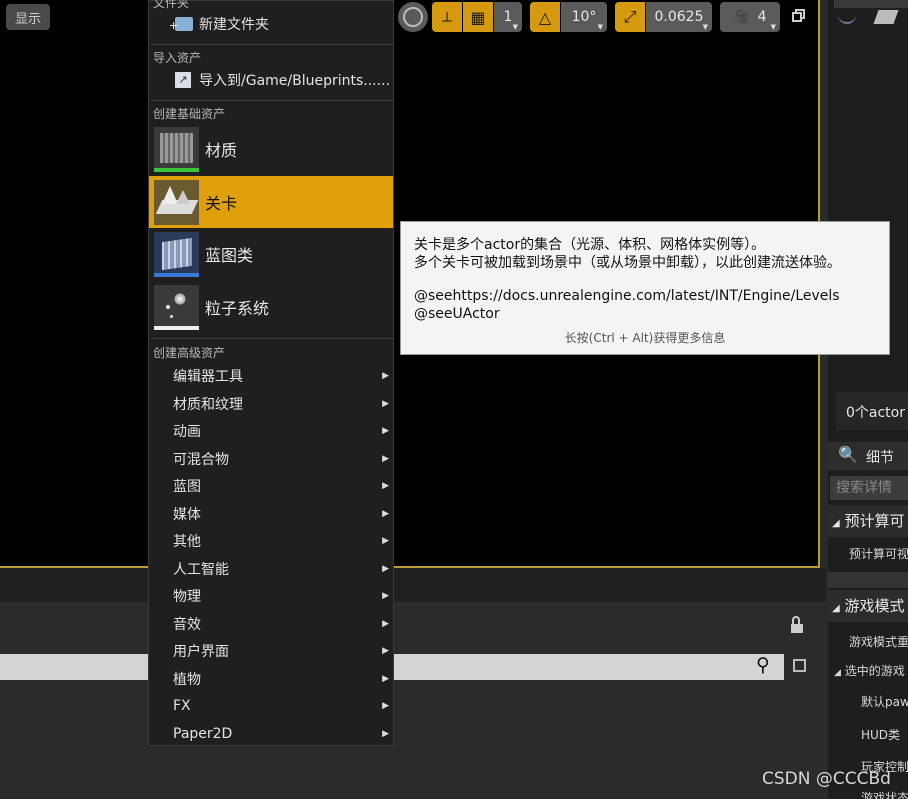 The image size is (908, 799). I want to click on new-folder-icon: +, so click(181, 24).